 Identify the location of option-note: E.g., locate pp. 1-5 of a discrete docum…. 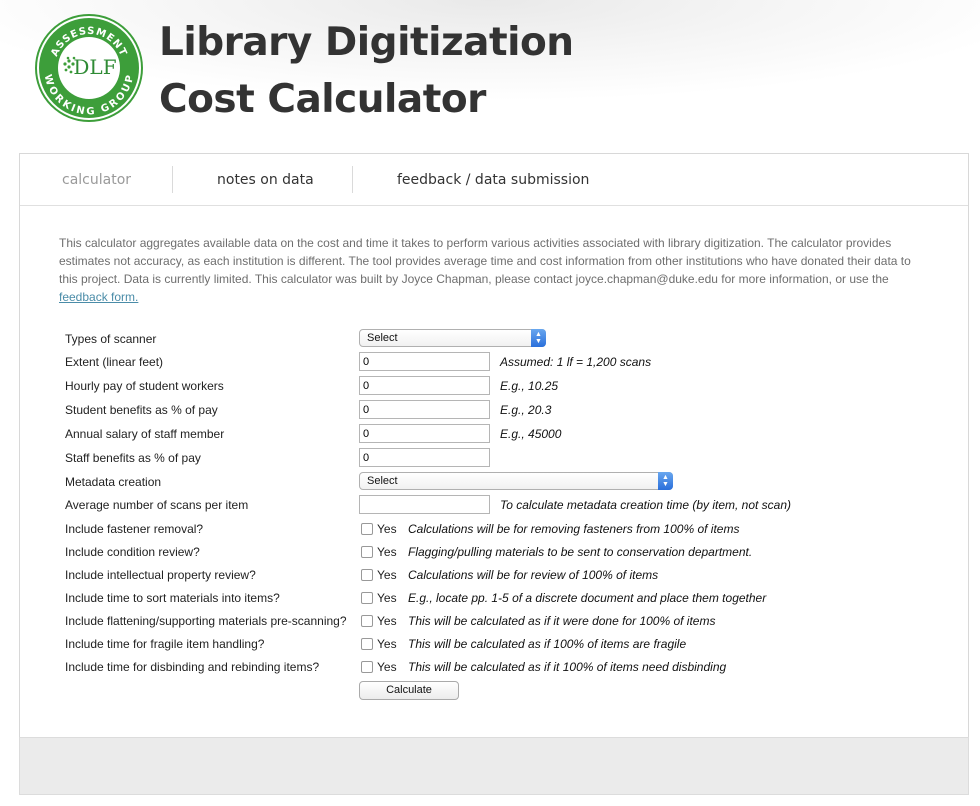
(587, 598).